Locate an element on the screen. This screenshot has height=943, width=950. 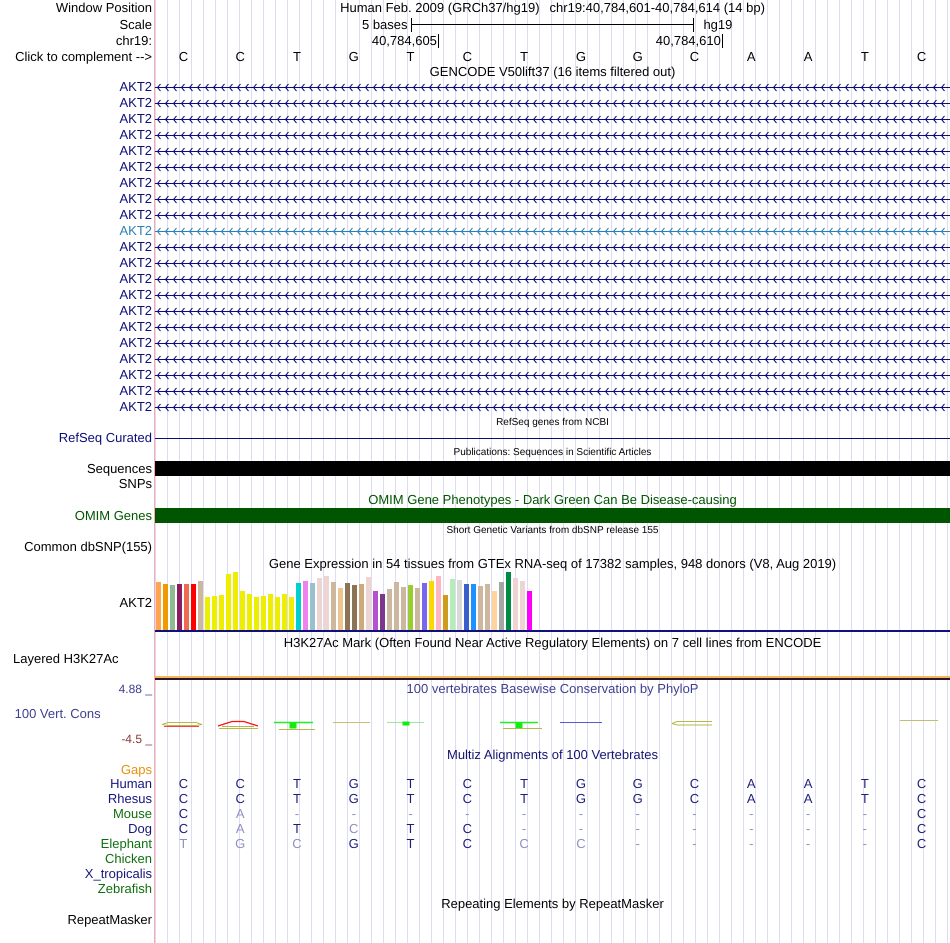
track-label: 100 Vert. Cons is located at coordinates (66, 714).